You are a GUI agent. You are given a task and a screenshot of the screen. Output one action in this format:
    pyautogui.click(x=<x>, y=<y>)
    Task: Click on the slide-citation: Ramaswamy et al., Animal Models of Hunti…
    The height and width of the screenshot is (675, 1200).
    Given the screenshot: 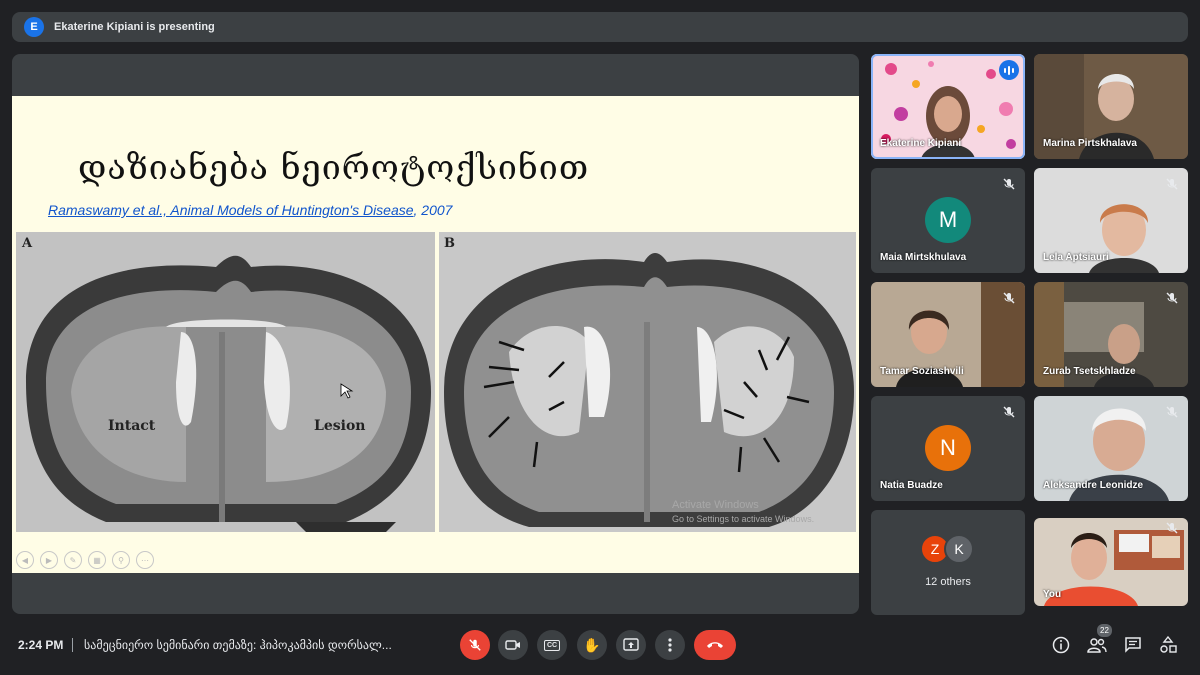 What is the action you would take?
    pyautogui.click(x=250, y=210)
    